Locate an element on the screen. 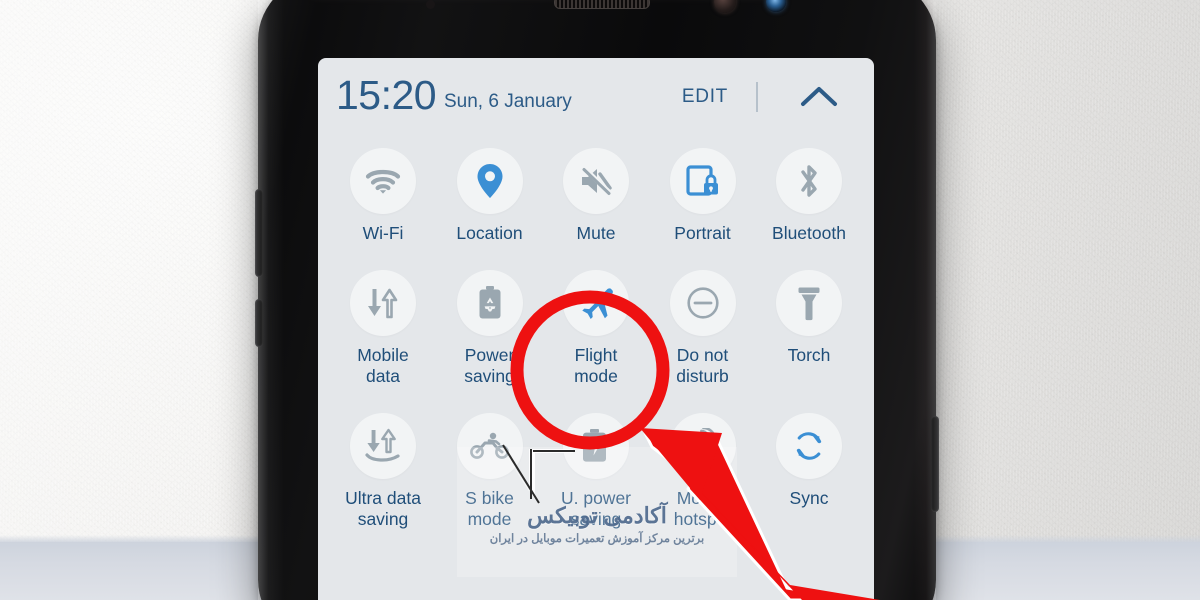 This screenshot has width=1200, height=600. tile-ultra-data-saving-label: Ultra data saving is located at coordinates (383, 508).